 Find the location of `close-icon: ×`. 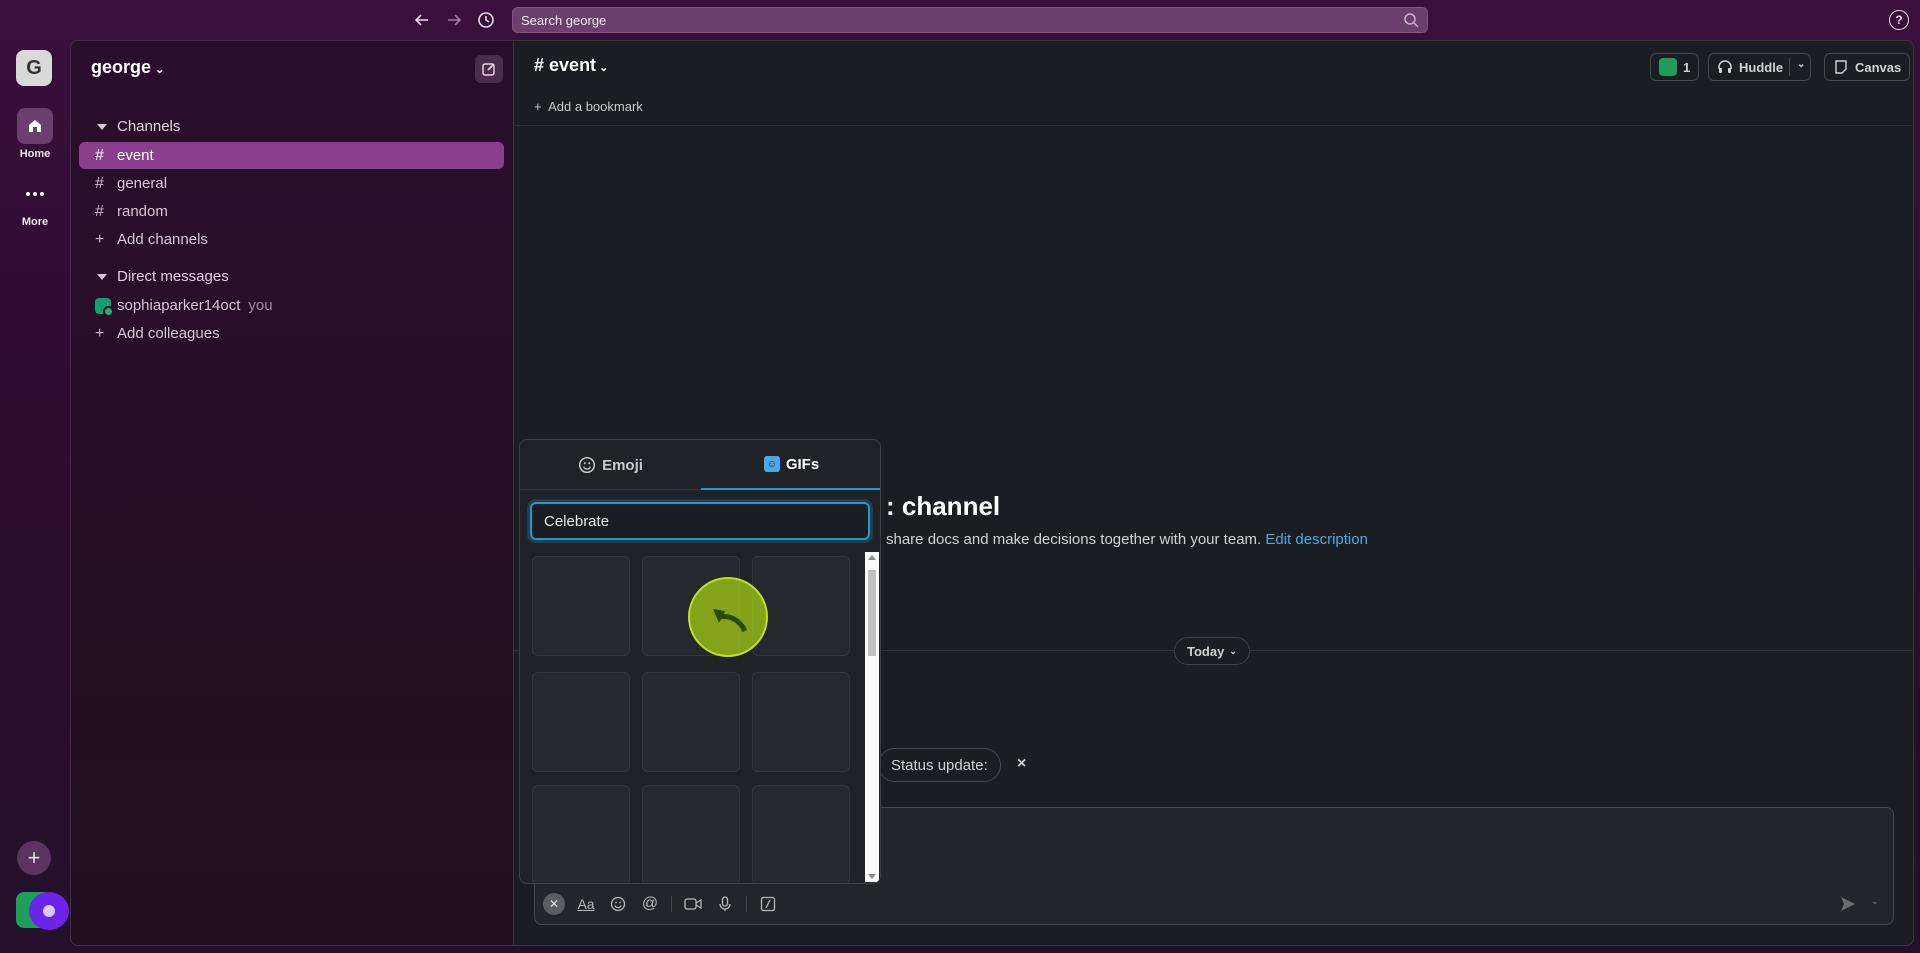

close-icon: × is located at coordinates (1021, 764).